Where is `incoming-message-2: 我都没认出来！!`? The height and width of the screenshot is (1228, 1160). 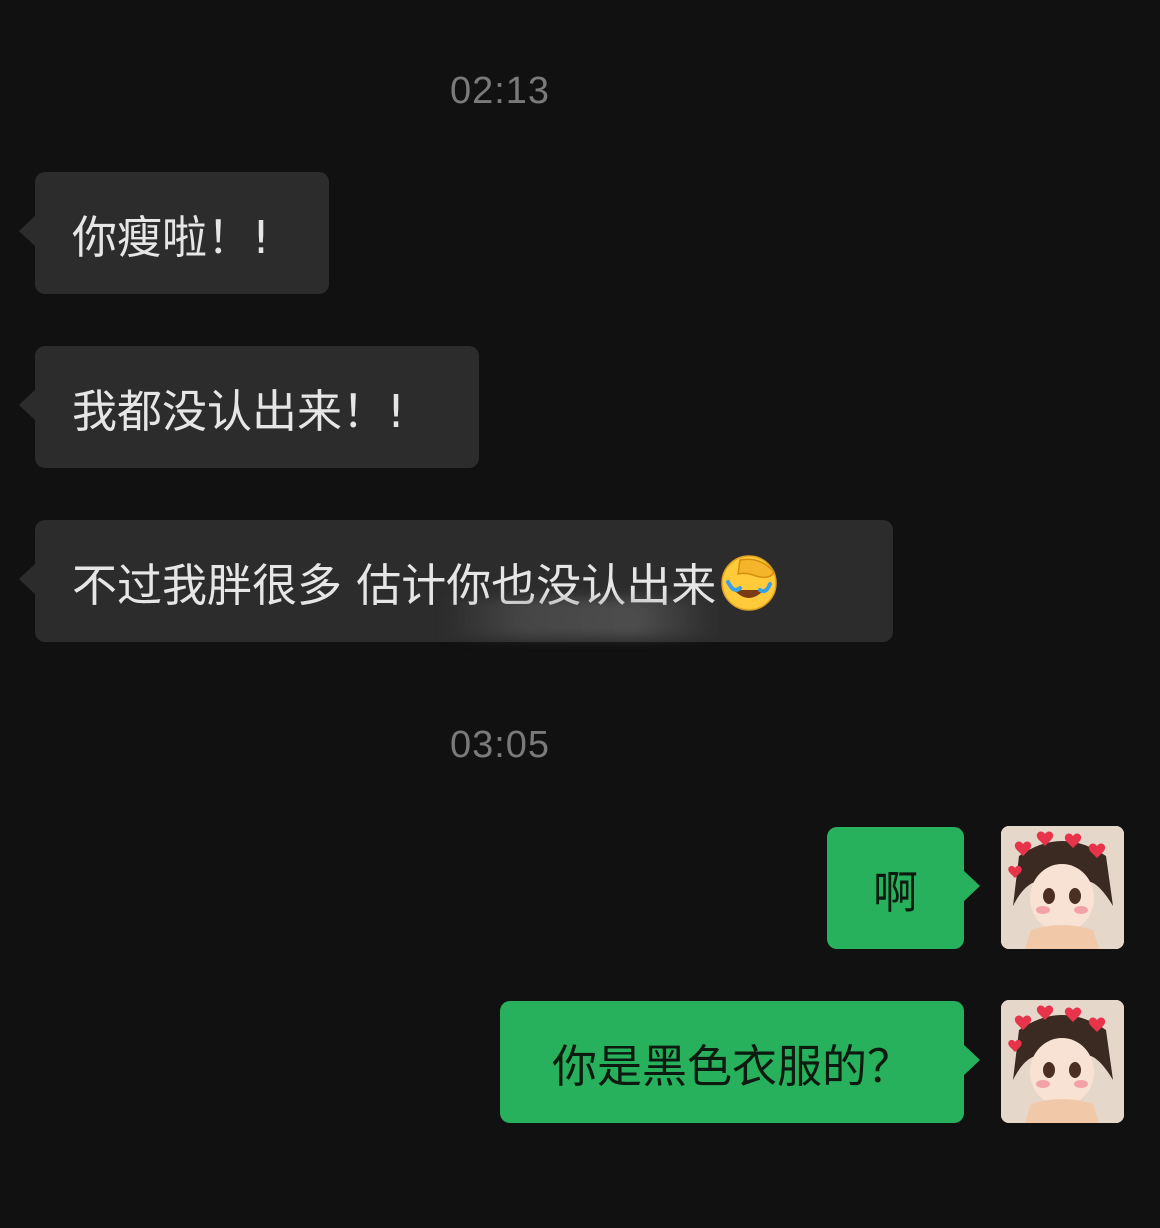
incoming-message-2: 我都没认出来！! is located at coordinates (249, 407).